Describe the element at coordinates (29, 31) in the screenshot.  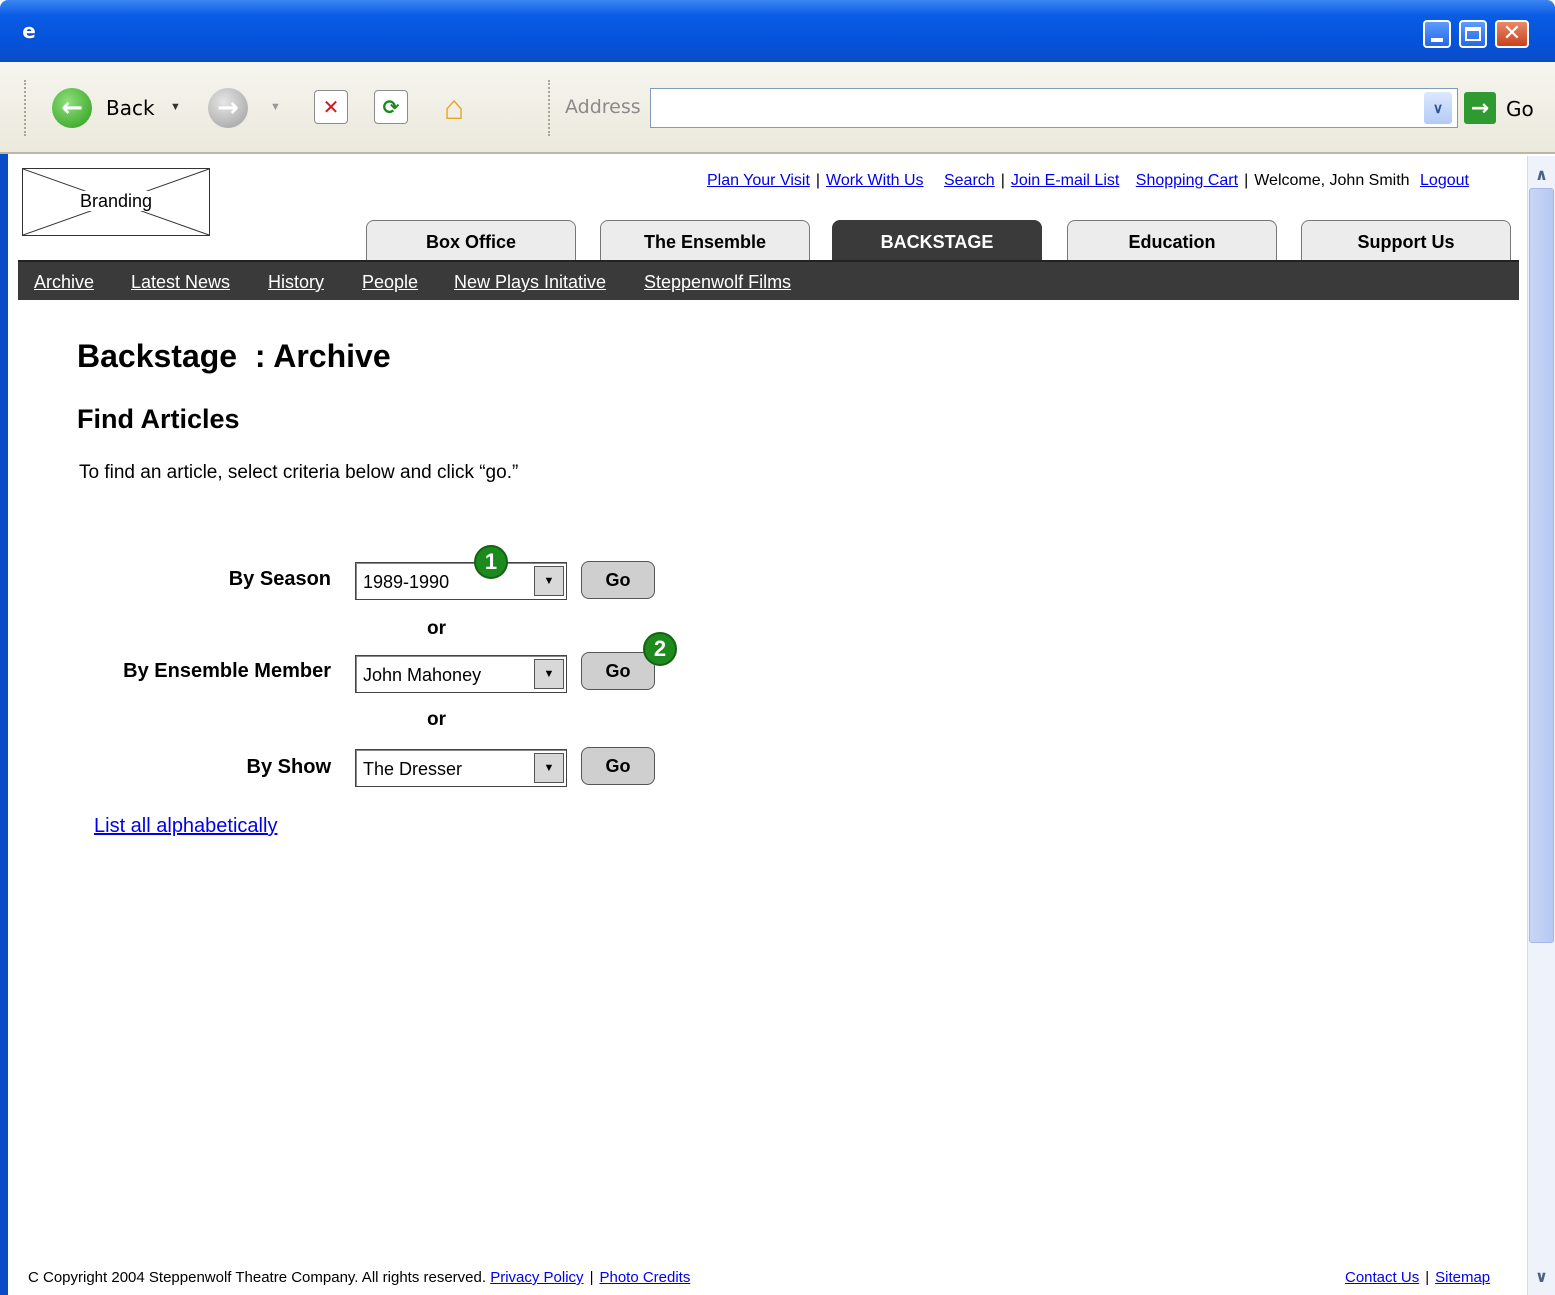
I see `browser-logo-icon: e` at that location.